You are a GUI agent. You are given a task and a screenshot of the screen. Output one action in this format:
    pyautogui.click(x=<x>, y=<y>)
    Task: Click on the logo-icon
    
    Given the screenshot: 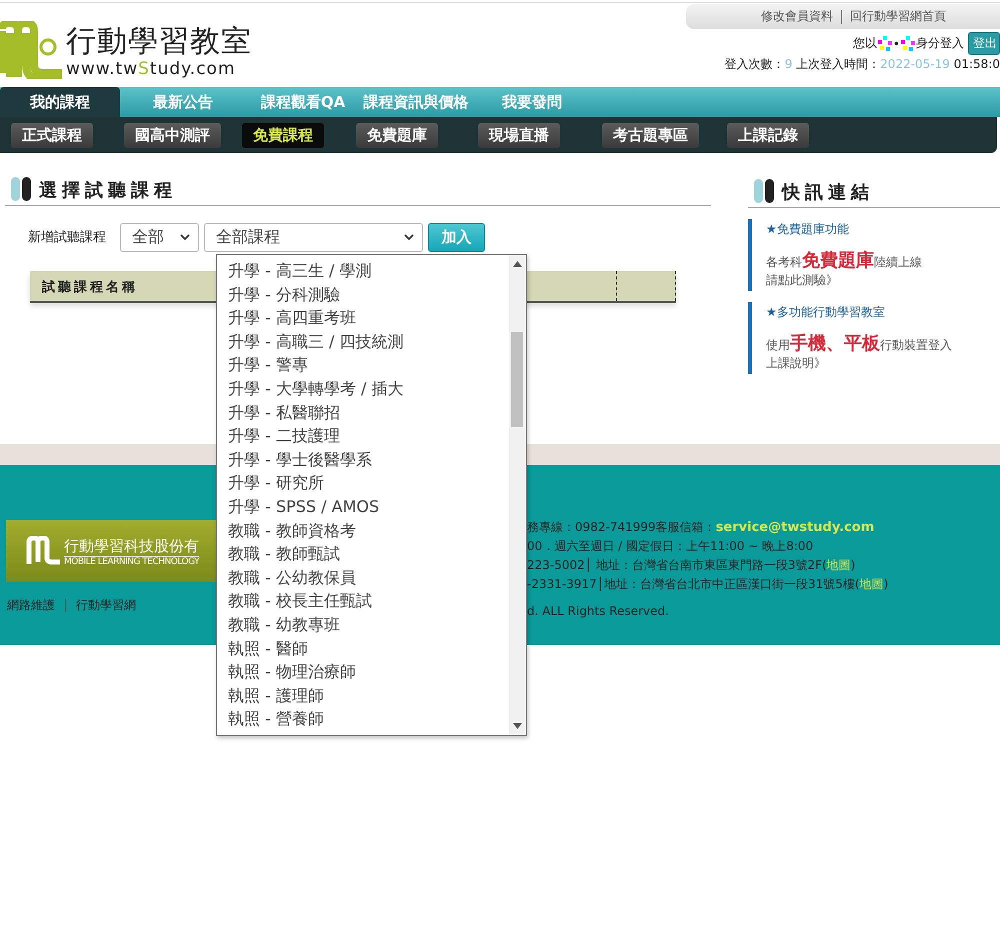 What is the action you would take?
    pyautogui.click(x=31, y=50)
    